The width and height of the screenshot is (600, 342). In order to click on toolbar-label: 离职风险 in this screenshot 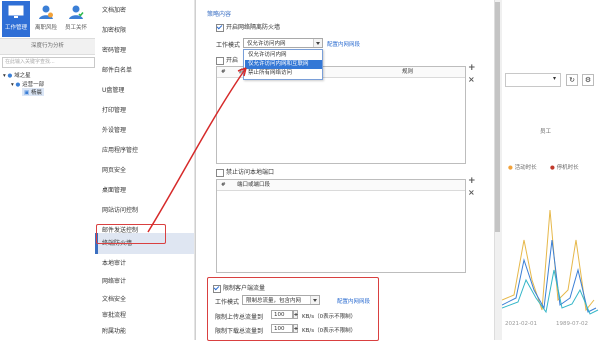, I will do `click(45, 28)`.